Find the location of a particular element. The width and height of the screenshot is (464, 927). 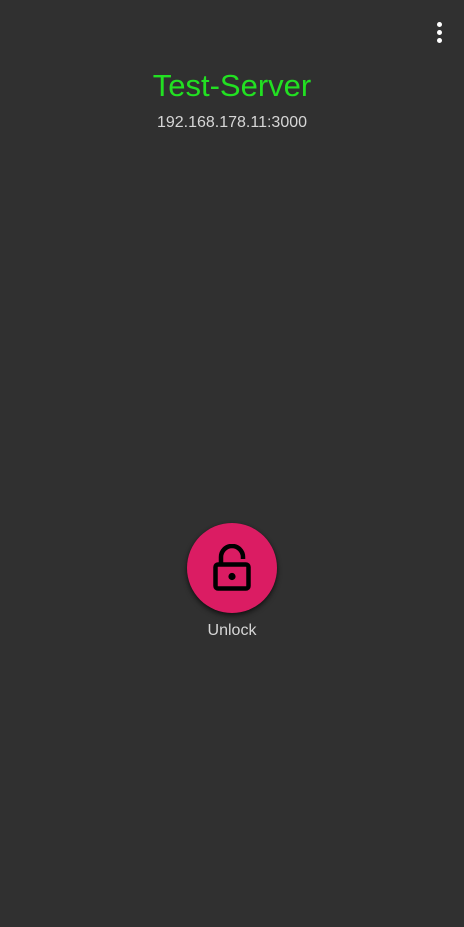

unlock-label: Unlock is located at coordinates (232, 630).